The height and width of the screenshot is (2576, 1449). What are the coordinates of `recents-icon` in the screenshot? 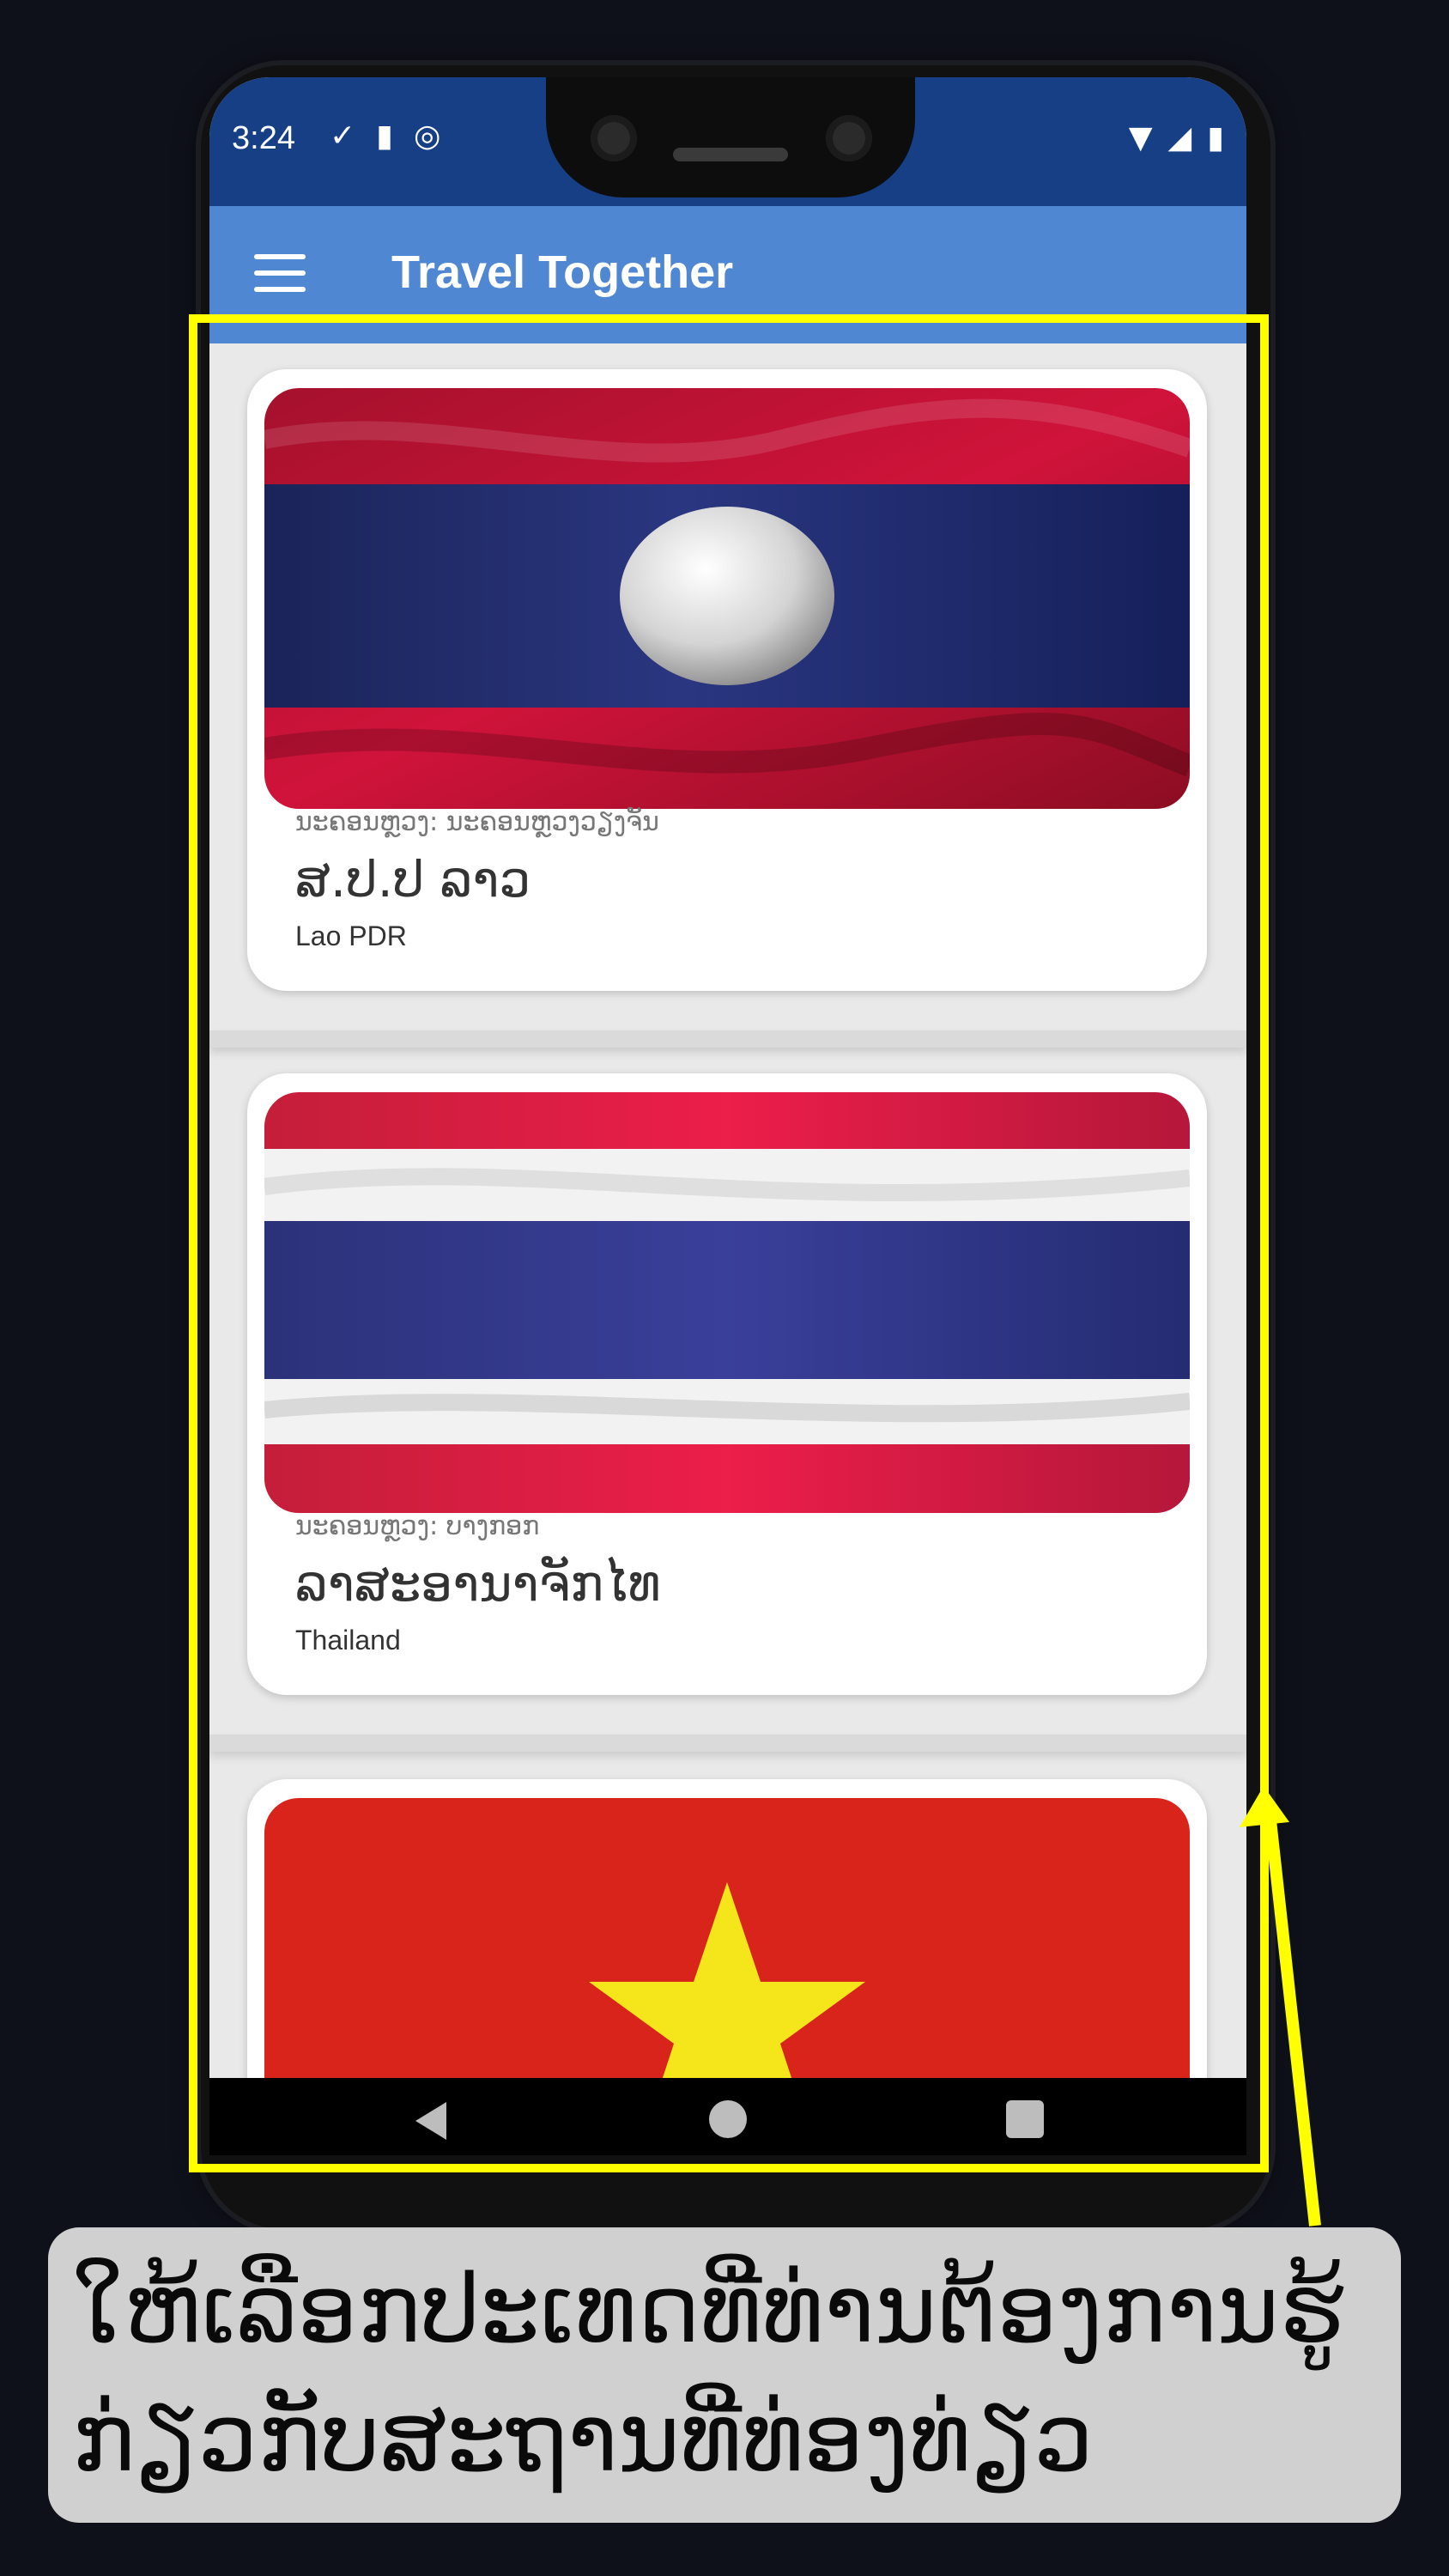 It's located at (1025, 2119).